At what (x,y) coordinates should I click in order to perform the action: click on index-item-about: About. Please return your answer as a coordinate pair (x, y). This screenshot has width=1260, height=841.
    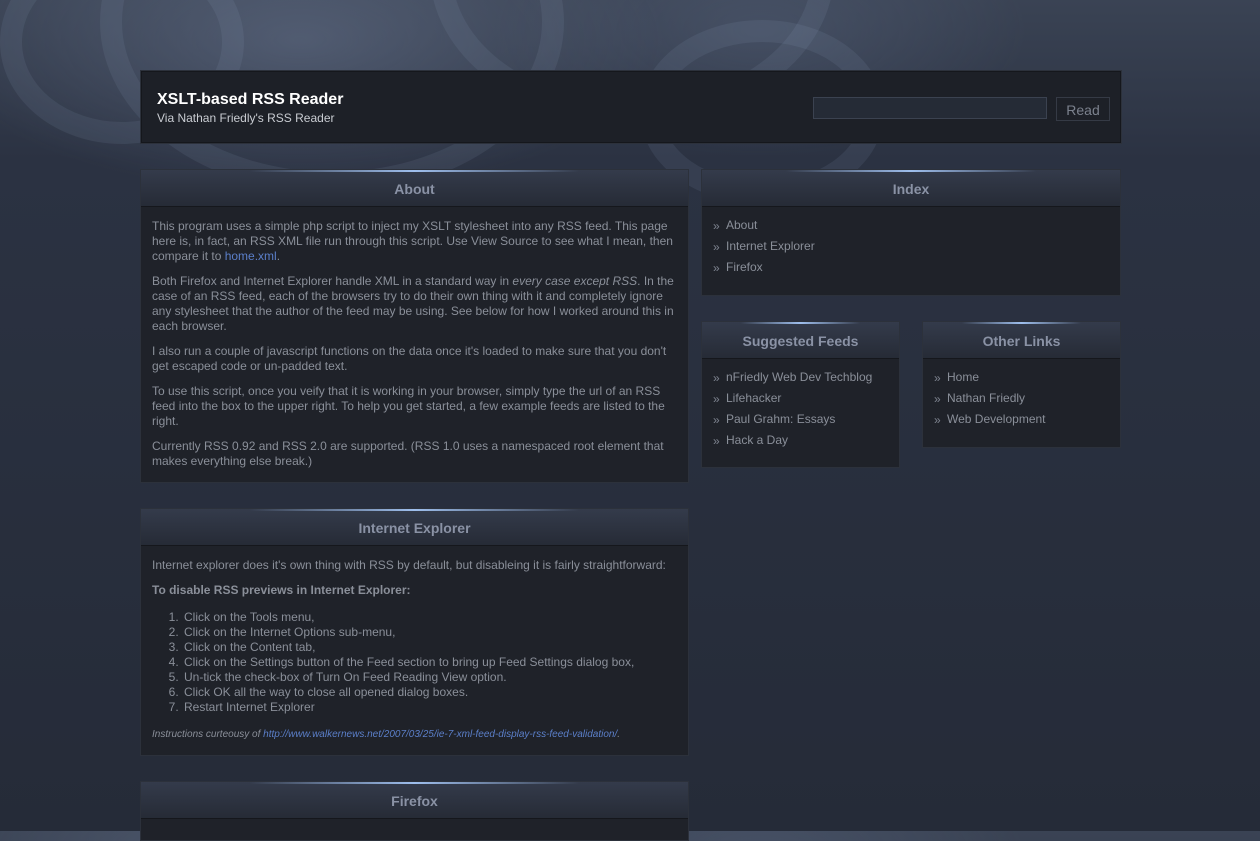
    Looking at the image, I should click on (911, 226).